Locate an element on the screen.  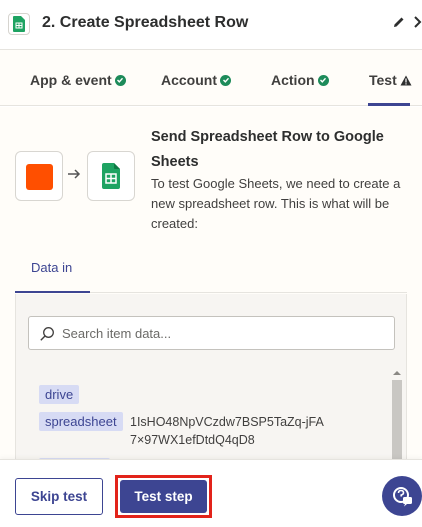
source-app-icon is located at coordinates (39, 177).